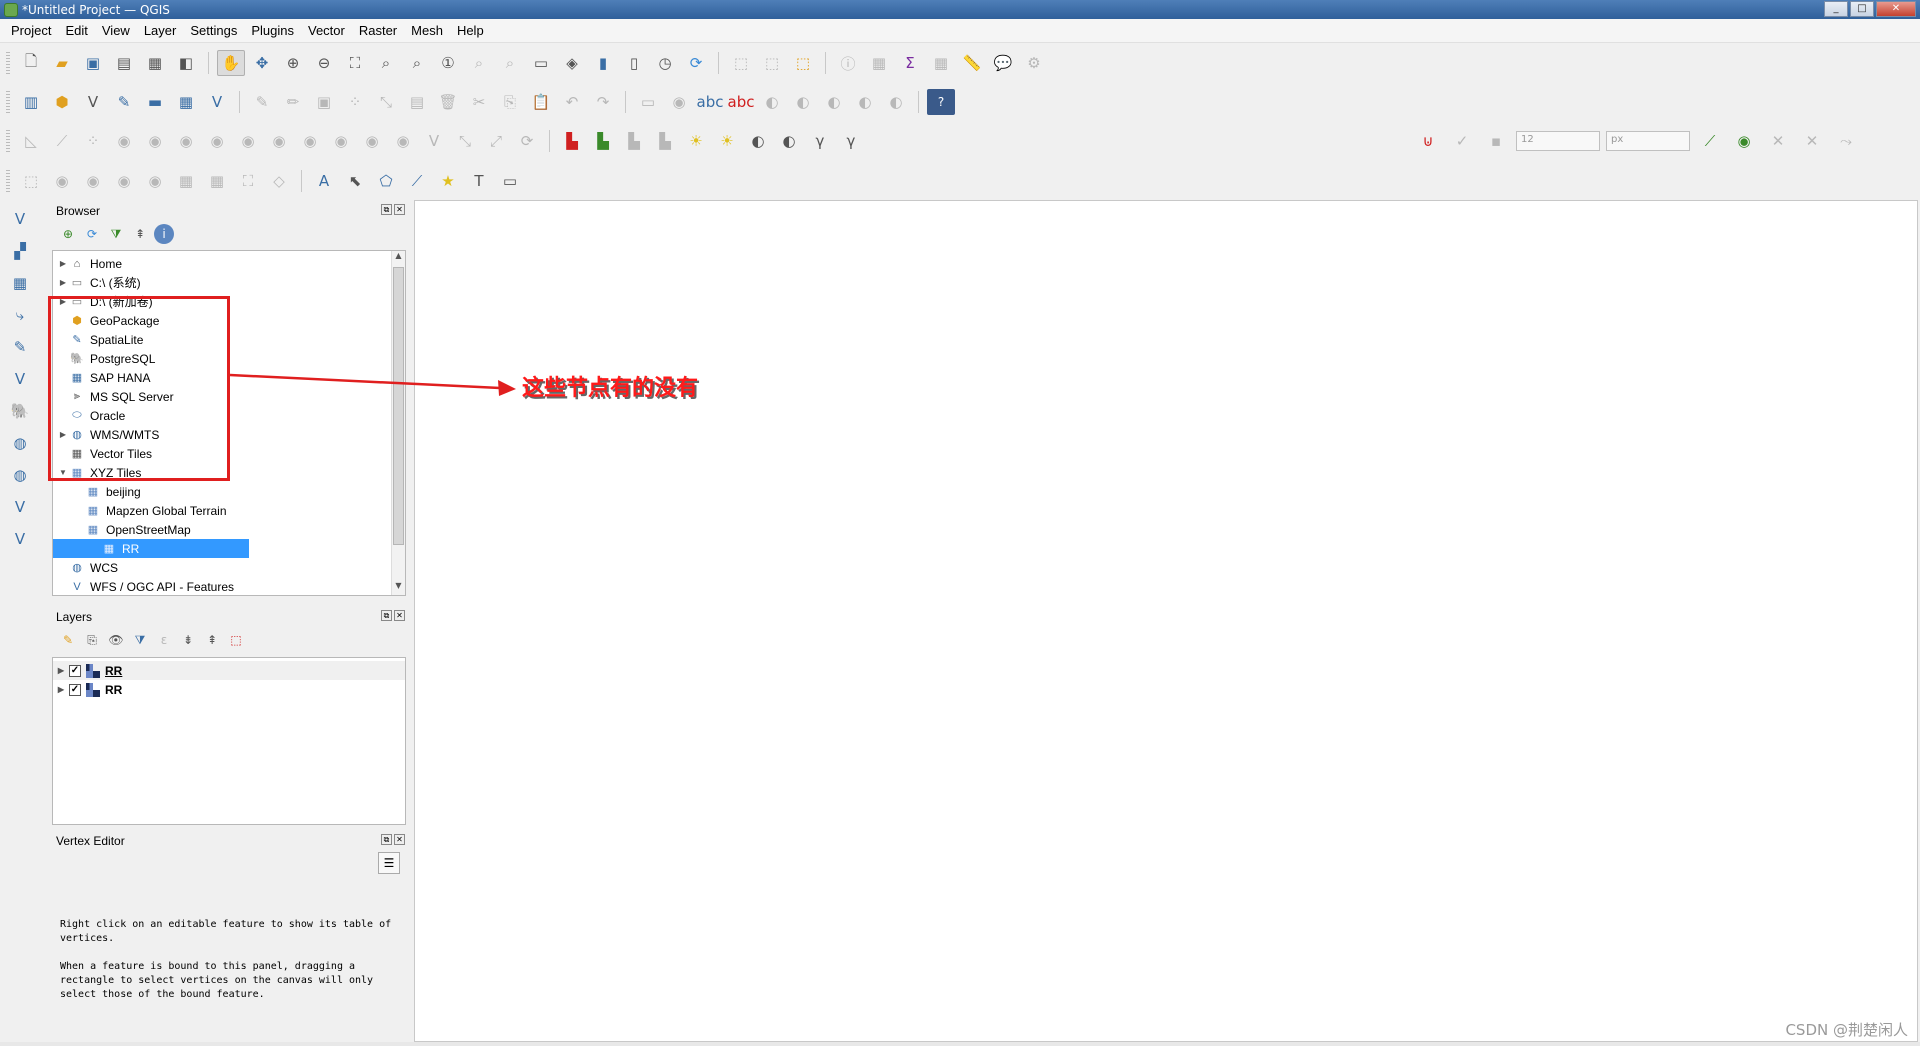  What do you see at coordinates (879, 63) in the screenshot?
I see `attribute-table-icon: ▦` at bounding box center [879, 63].